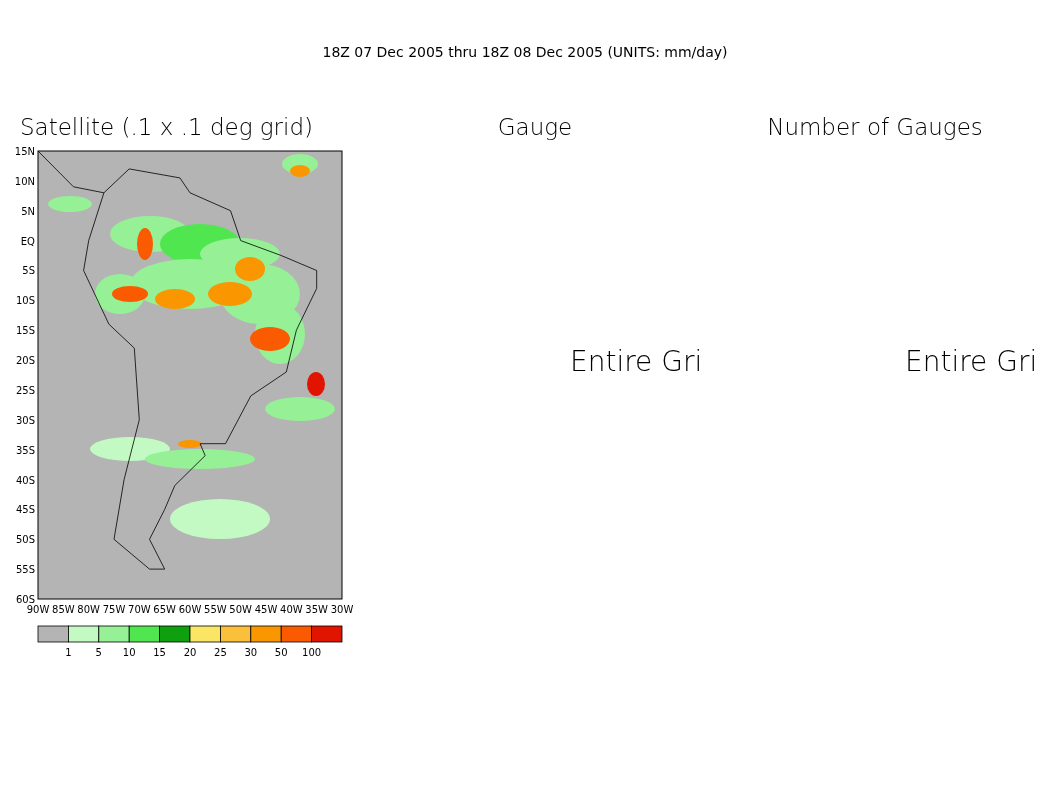 The width and height of the screenshot is (1050, 800). What do you see at coordinates (25, 599) in the screenshot?
I see `latitude-label: 60S` at bounding box center [25, 599].